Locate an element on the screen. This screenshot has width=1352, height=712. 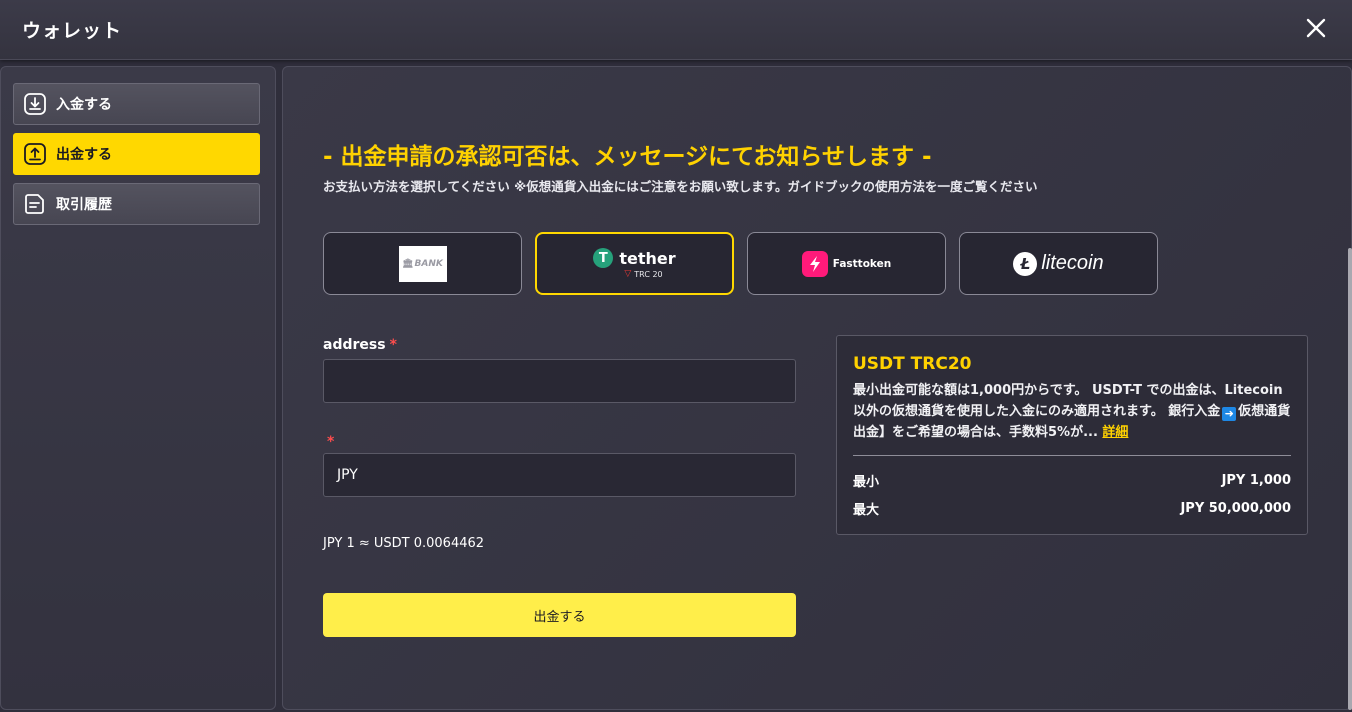
max-row: 最大 JPY 50,000,000 is located at coordinates (1072, 508).